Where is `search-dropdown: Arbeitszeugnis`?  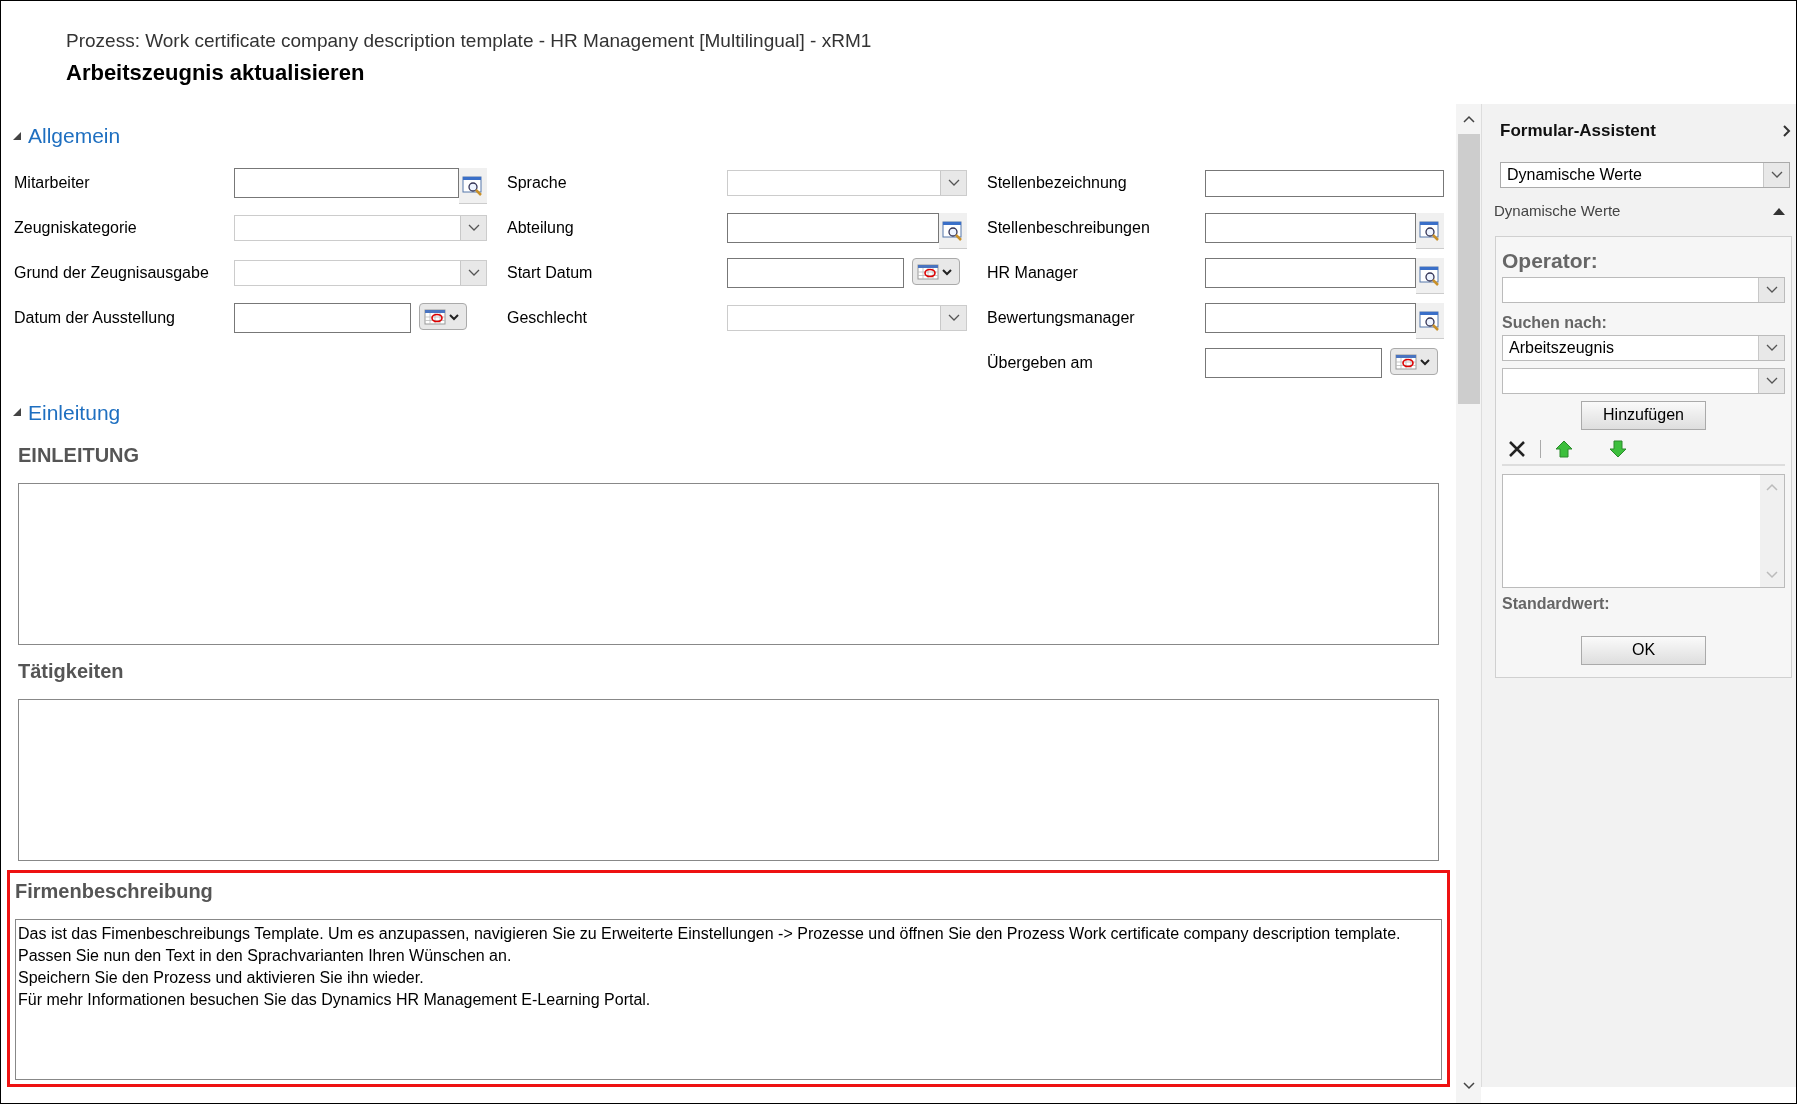 search-dropdown: Arbeitszeugnis is located at coordinates (1643, 347).